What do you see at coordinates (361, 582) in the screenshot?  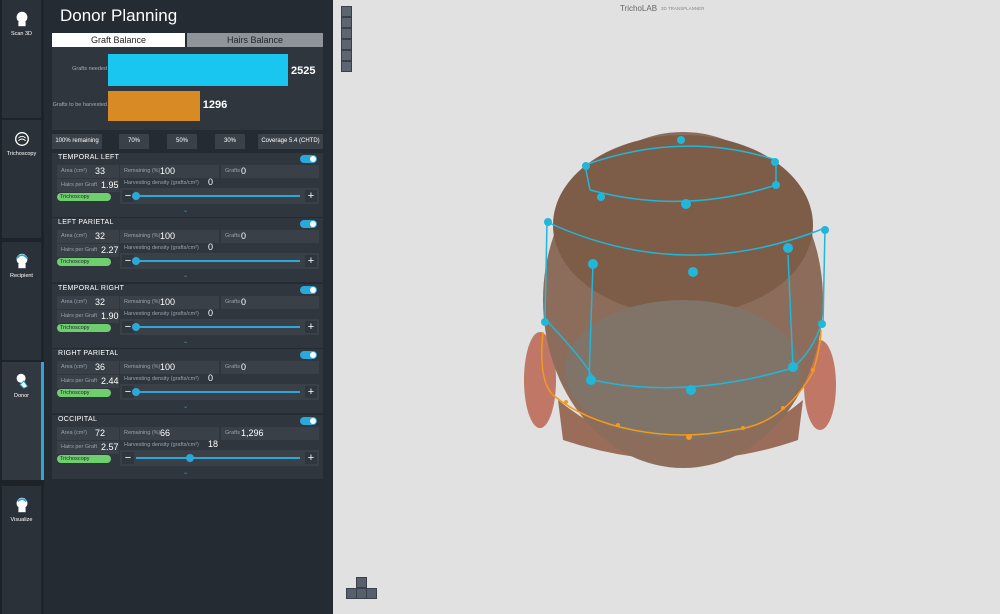 I see `view-top-icon` at bounding box center [361, 582].